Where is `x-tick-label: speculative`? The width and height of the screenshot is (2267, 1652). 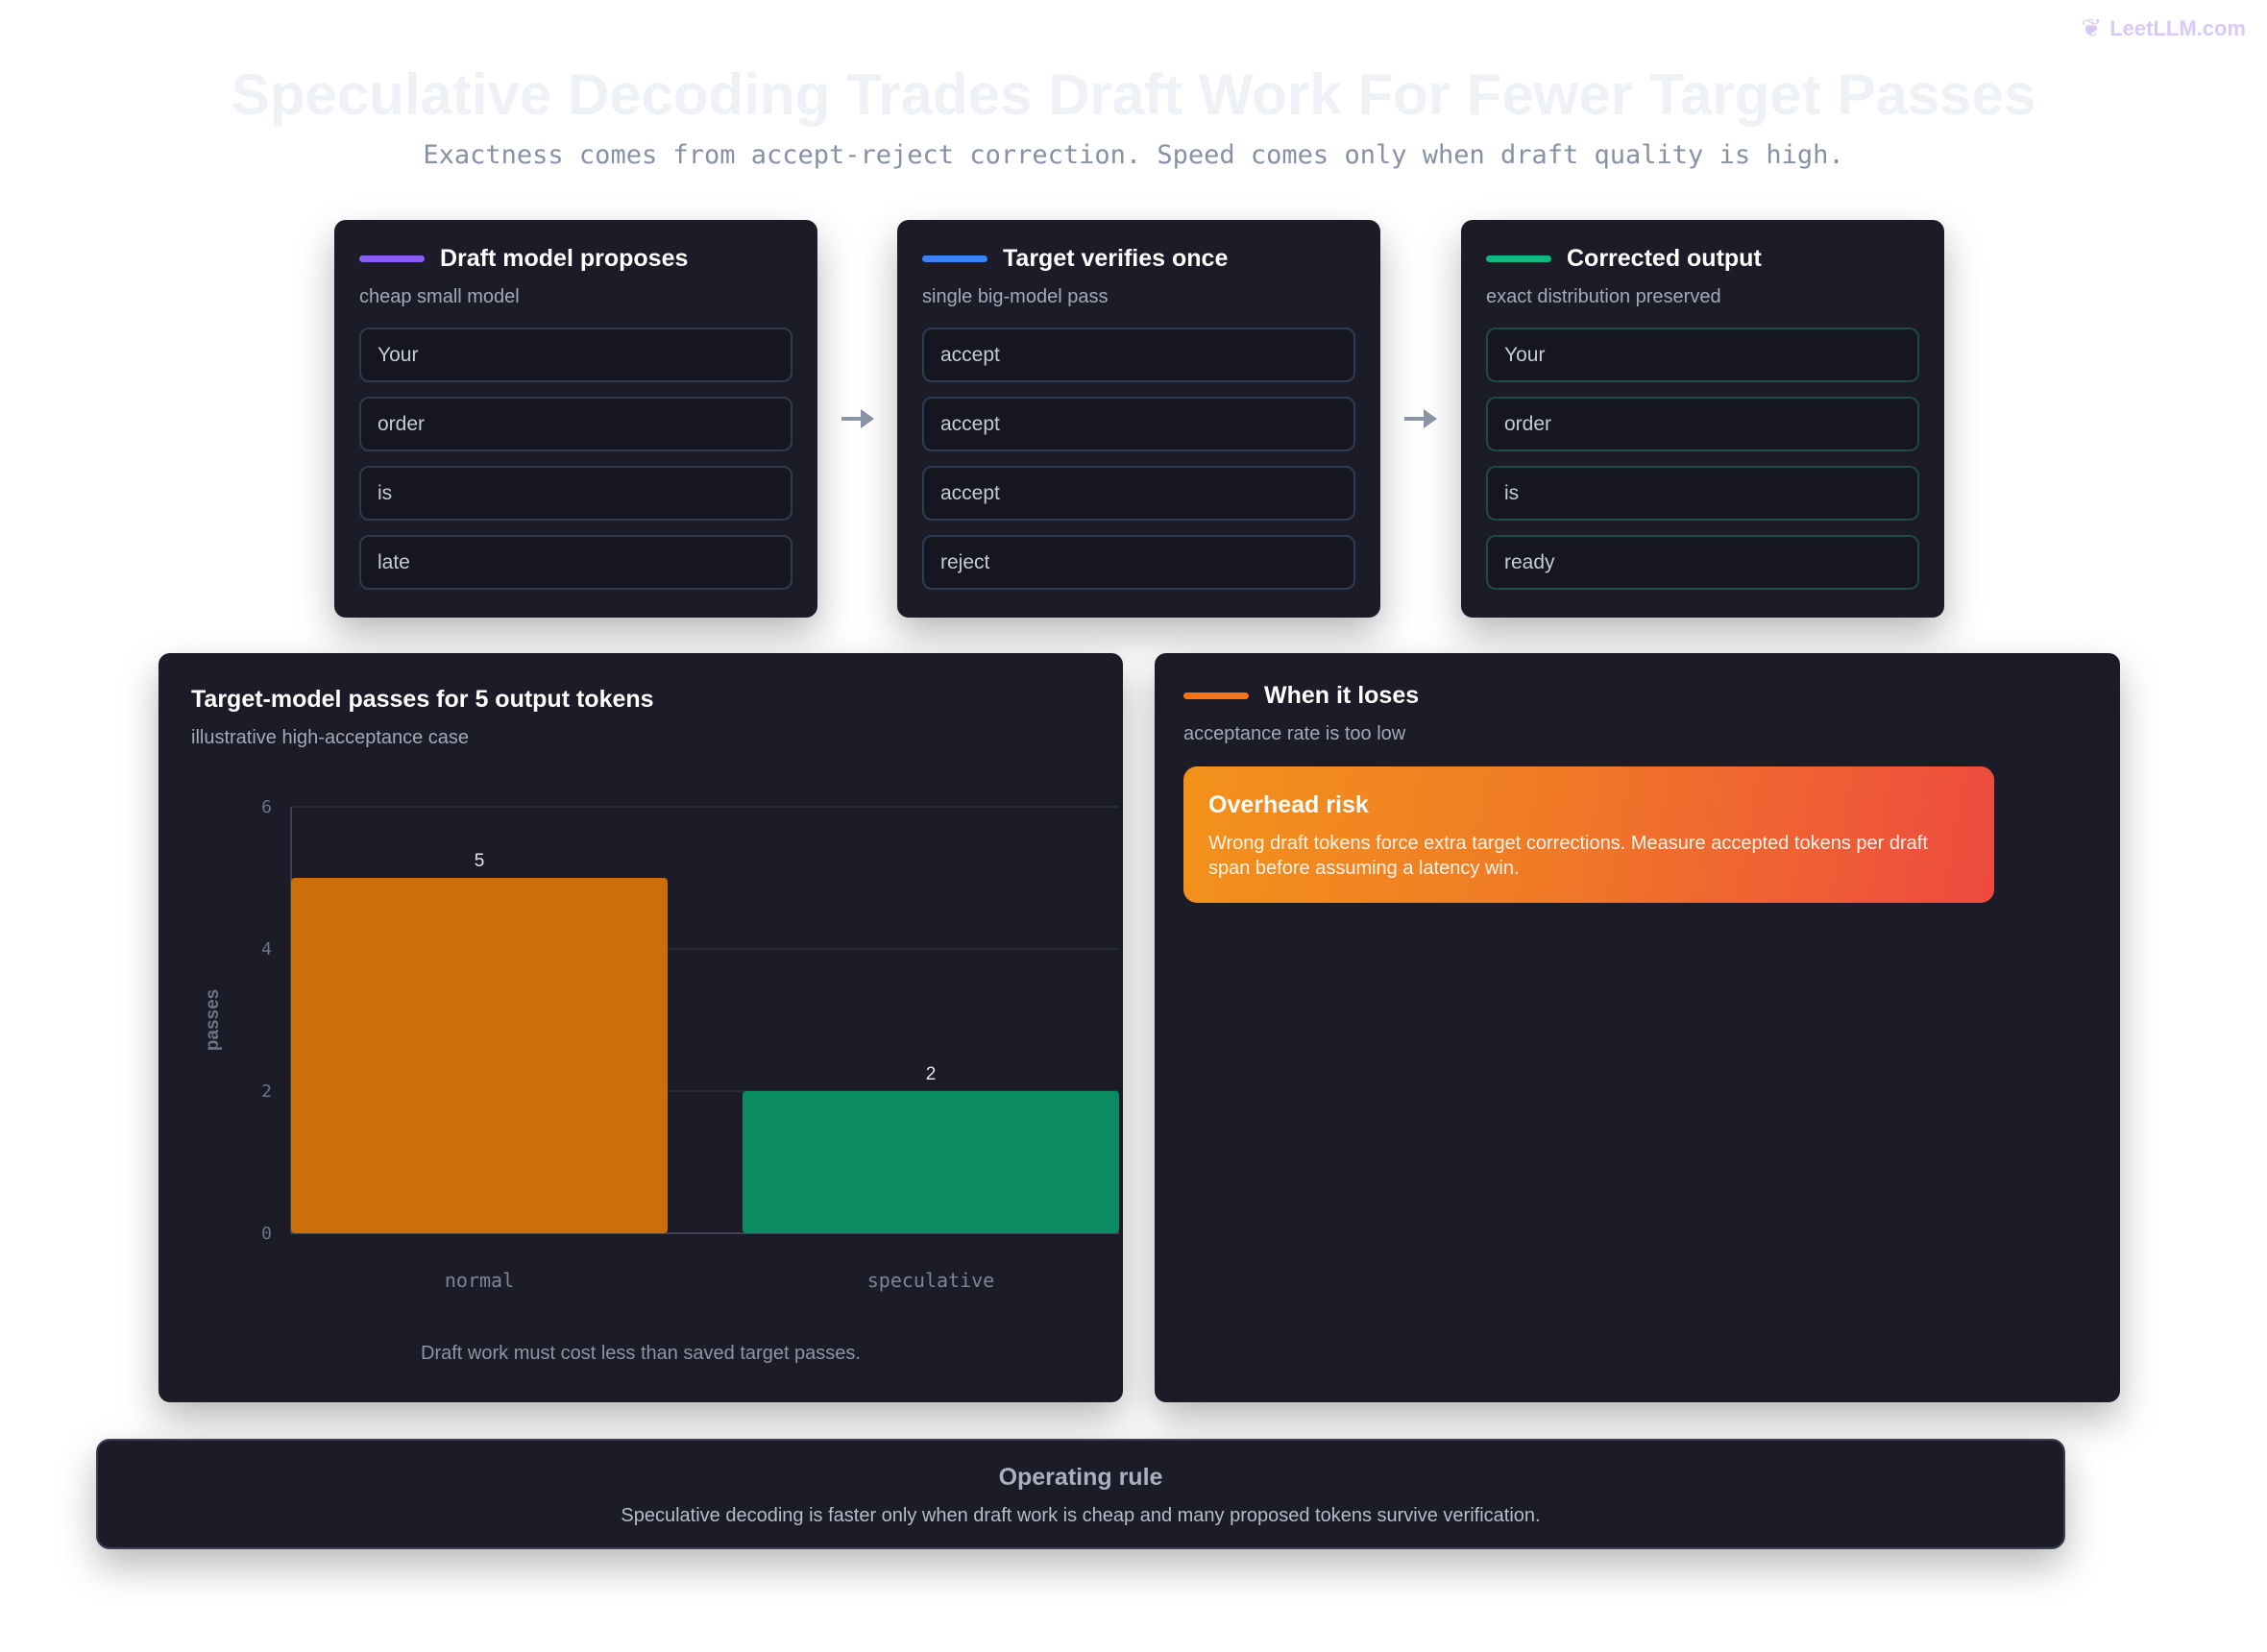 x-tick-label: speculative is located at coordinates (931, 1280).